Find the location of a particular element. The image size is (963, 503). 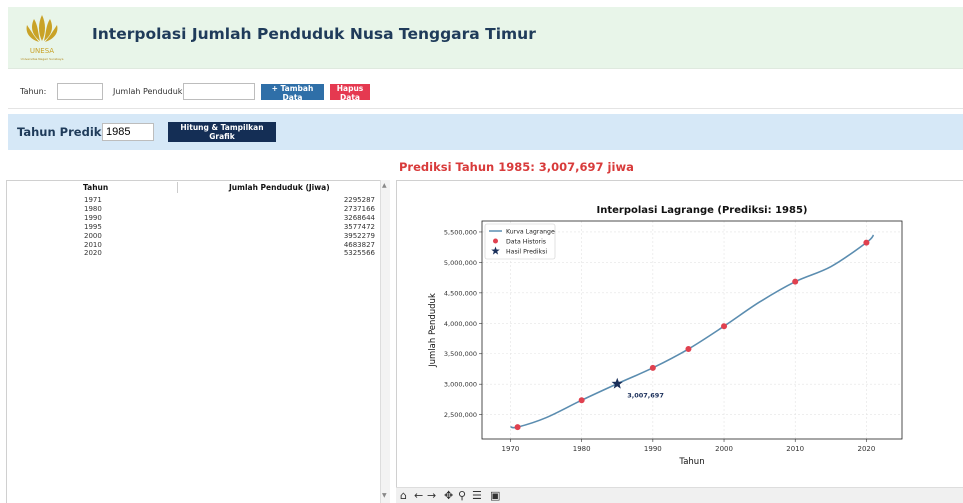

hitung-tampilkan-button: Hitung & Tampilkan Grafik is located at coordinates (222, 132).